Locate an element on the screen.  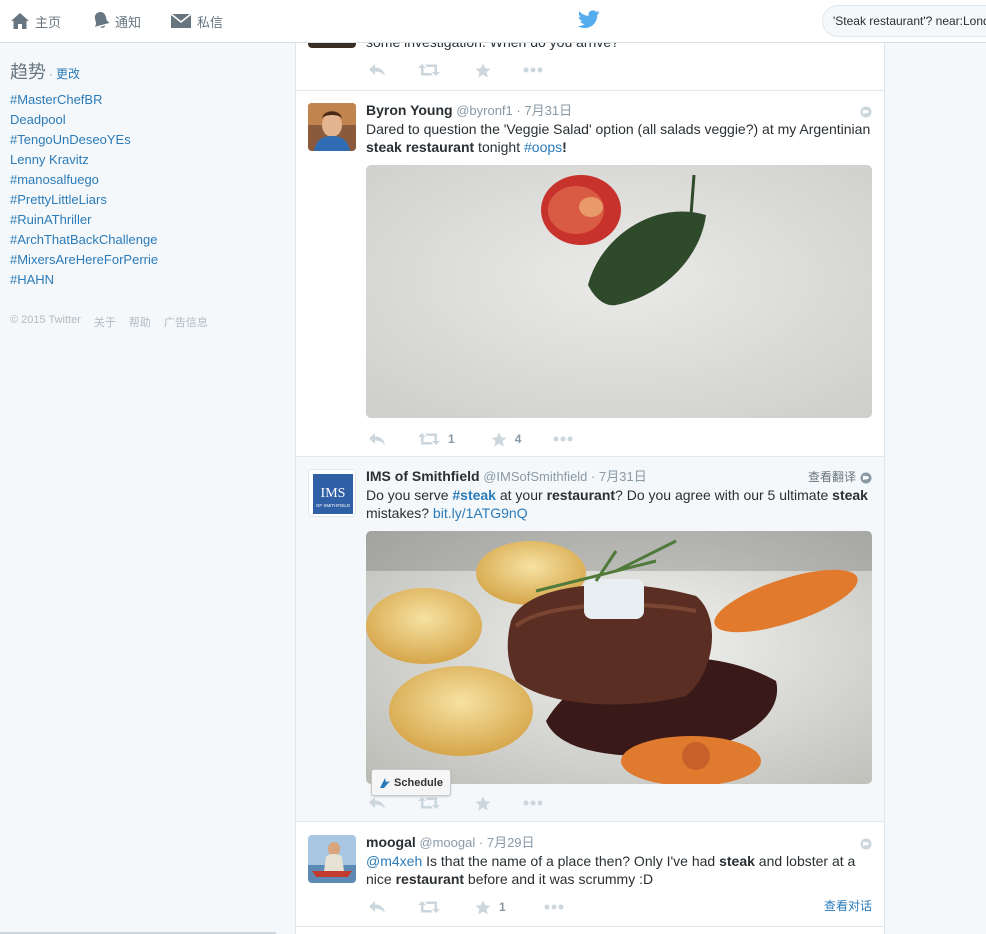
url-link: bit.ly/1ATG9nQ is located at coordinates (480, 513).